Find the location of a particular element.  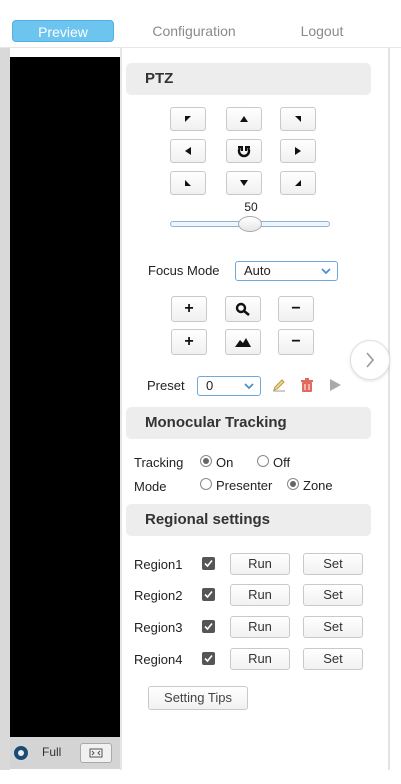

region-2-run-button: Run is located at coordinates (260, 595).